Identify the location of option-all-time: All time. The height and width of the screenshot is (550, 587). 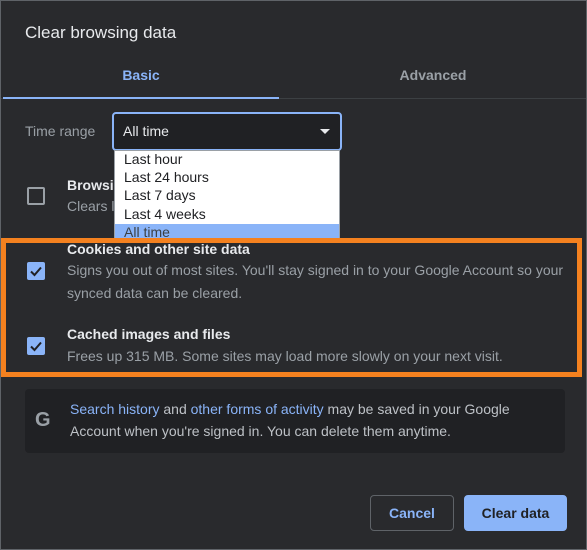
(227, 233).